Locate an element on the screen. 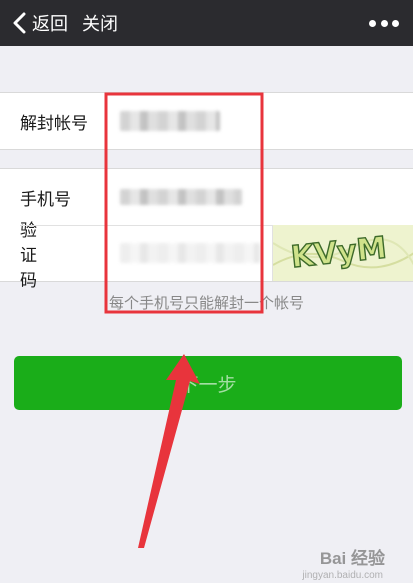 The image size is (413, 583). account-group: 解封帐号 is located at coordinates (206, 121).